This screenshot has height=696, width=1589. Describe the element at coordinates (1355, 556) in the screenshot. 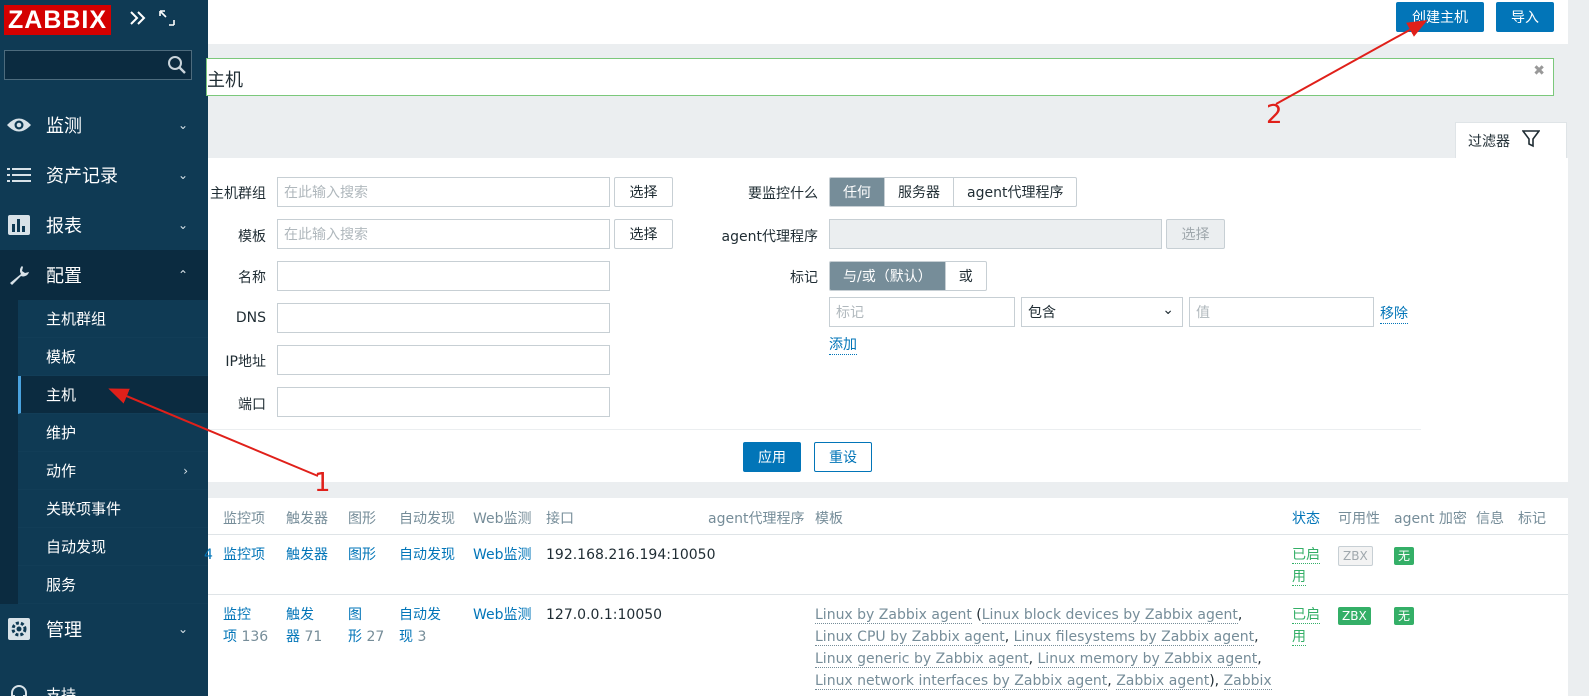

I see `row1-availability: ZBX` at that location.